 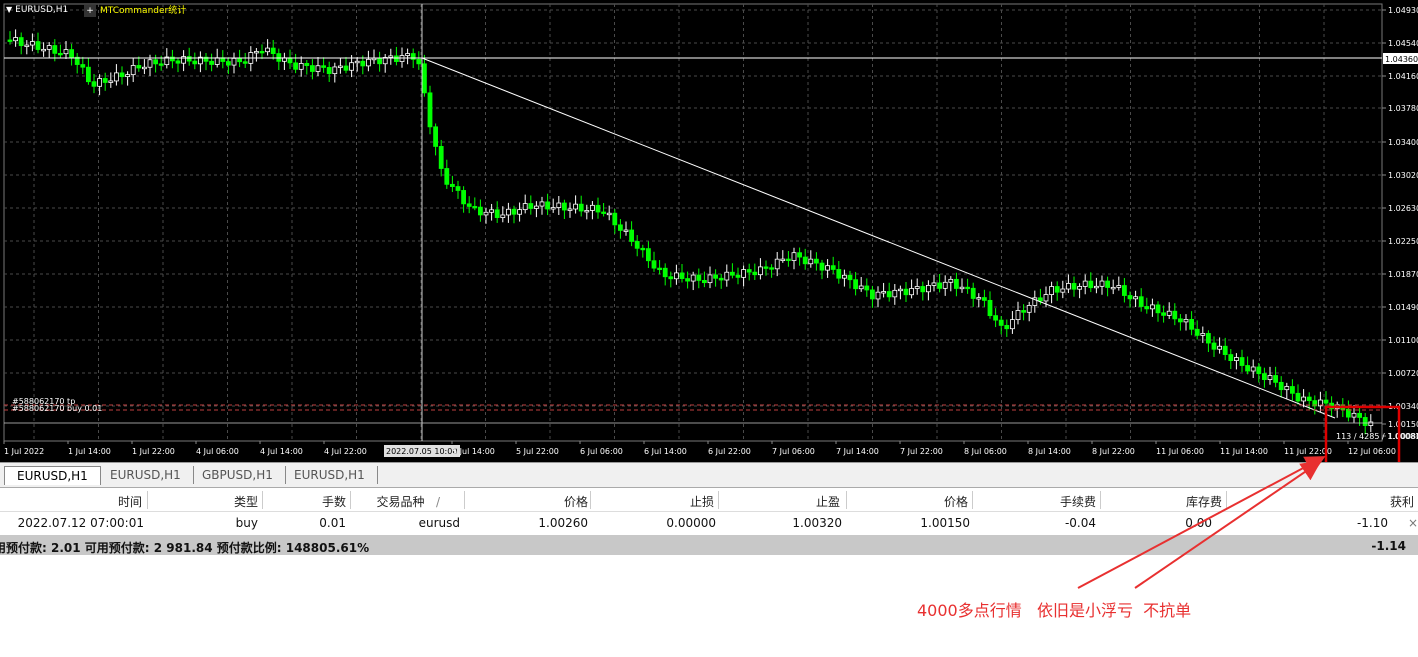 I want to click on col-price: 价格, so click(x=576, y=501).